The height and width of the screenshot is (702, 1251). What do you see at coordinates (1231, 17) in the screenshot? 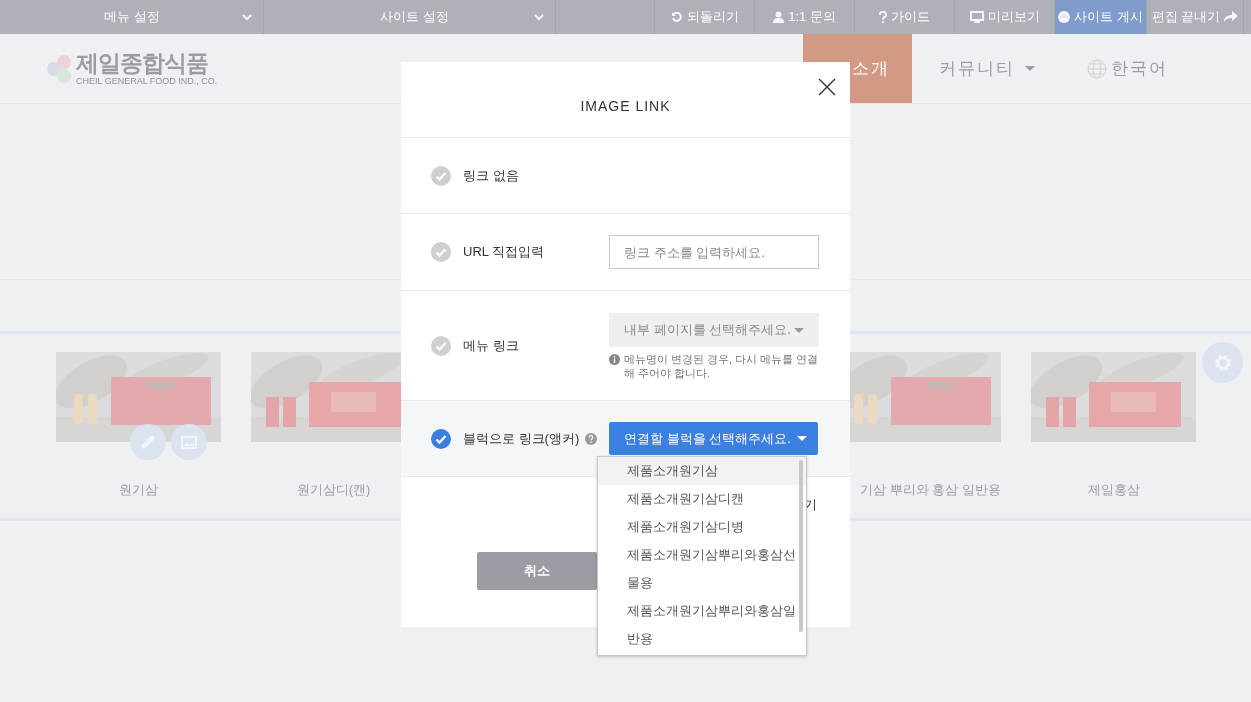
I see `share-arrow-icon` at bounding box center [1231, 17].